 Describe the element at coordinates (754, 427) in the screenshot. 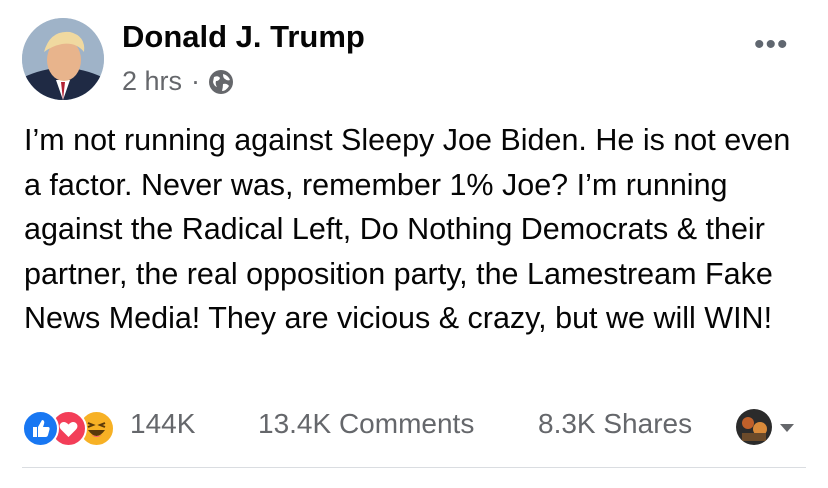

I see `viewer-avatar` at that location.